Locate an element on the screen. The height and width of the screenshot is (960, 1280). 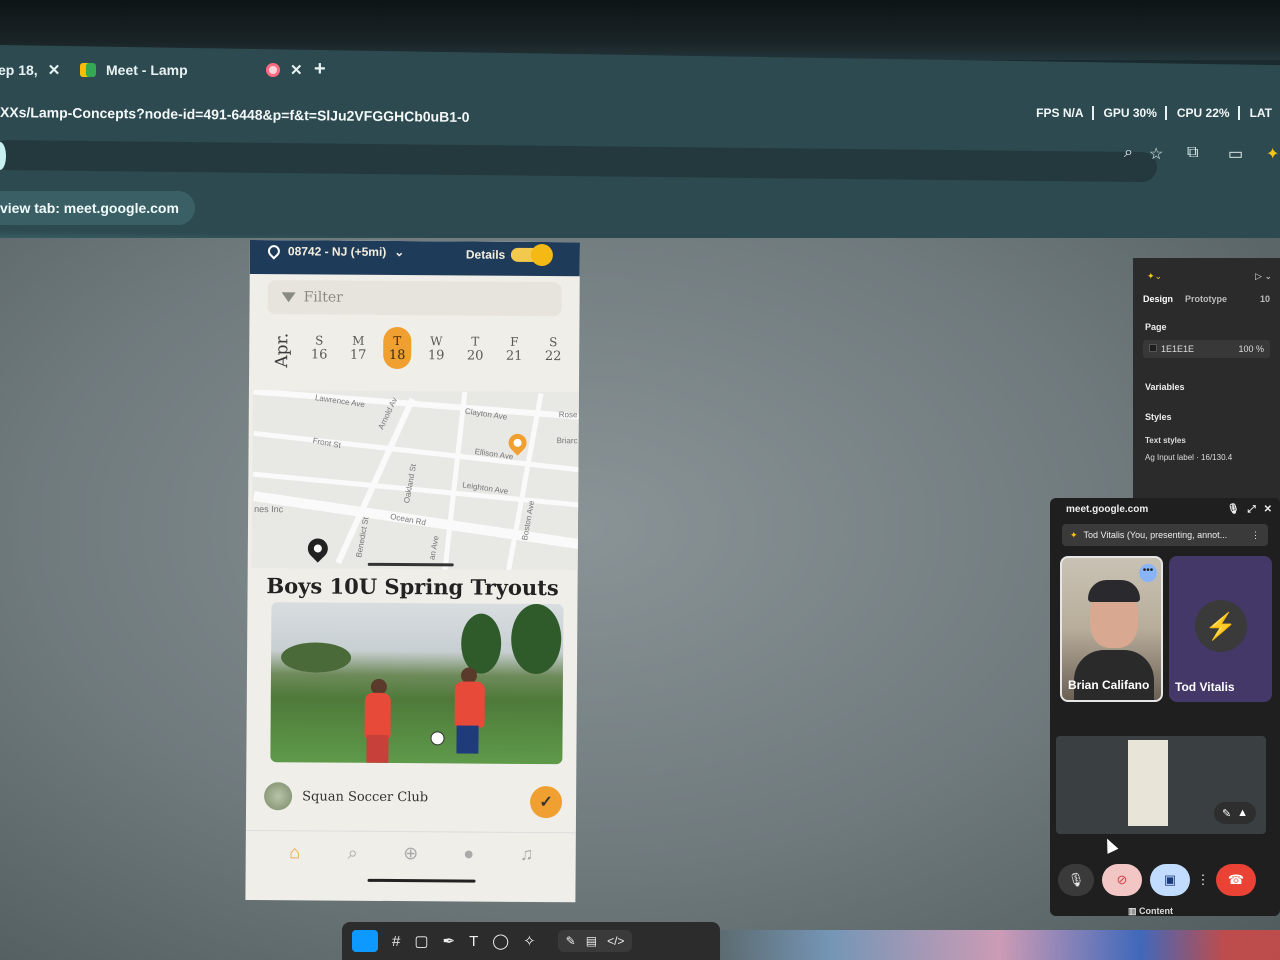
street-label: Front St is located at coordinates (327, 443).